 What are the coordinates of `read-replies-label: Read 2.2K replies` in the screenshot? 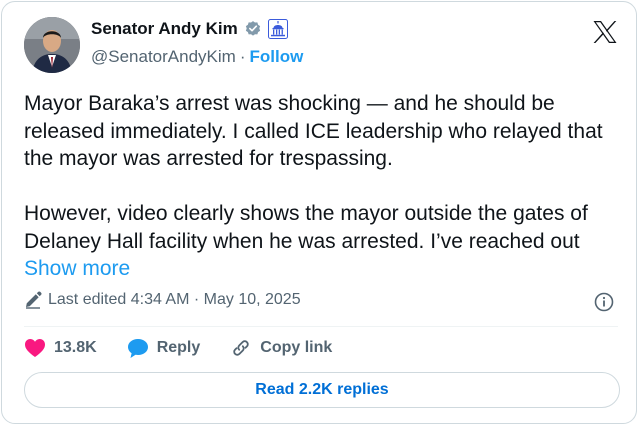 It's located at (322, 389).